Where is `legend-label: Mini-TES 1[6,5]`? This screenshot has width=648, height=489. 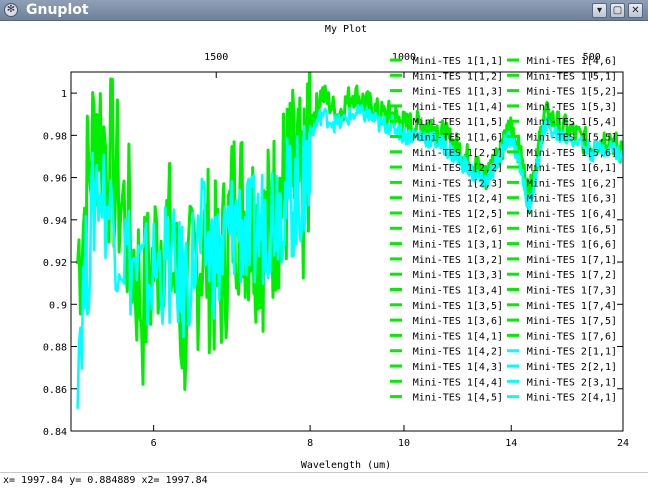
legend-label: Mini-TES 1[6,5] is located at coordinates (572, 229).